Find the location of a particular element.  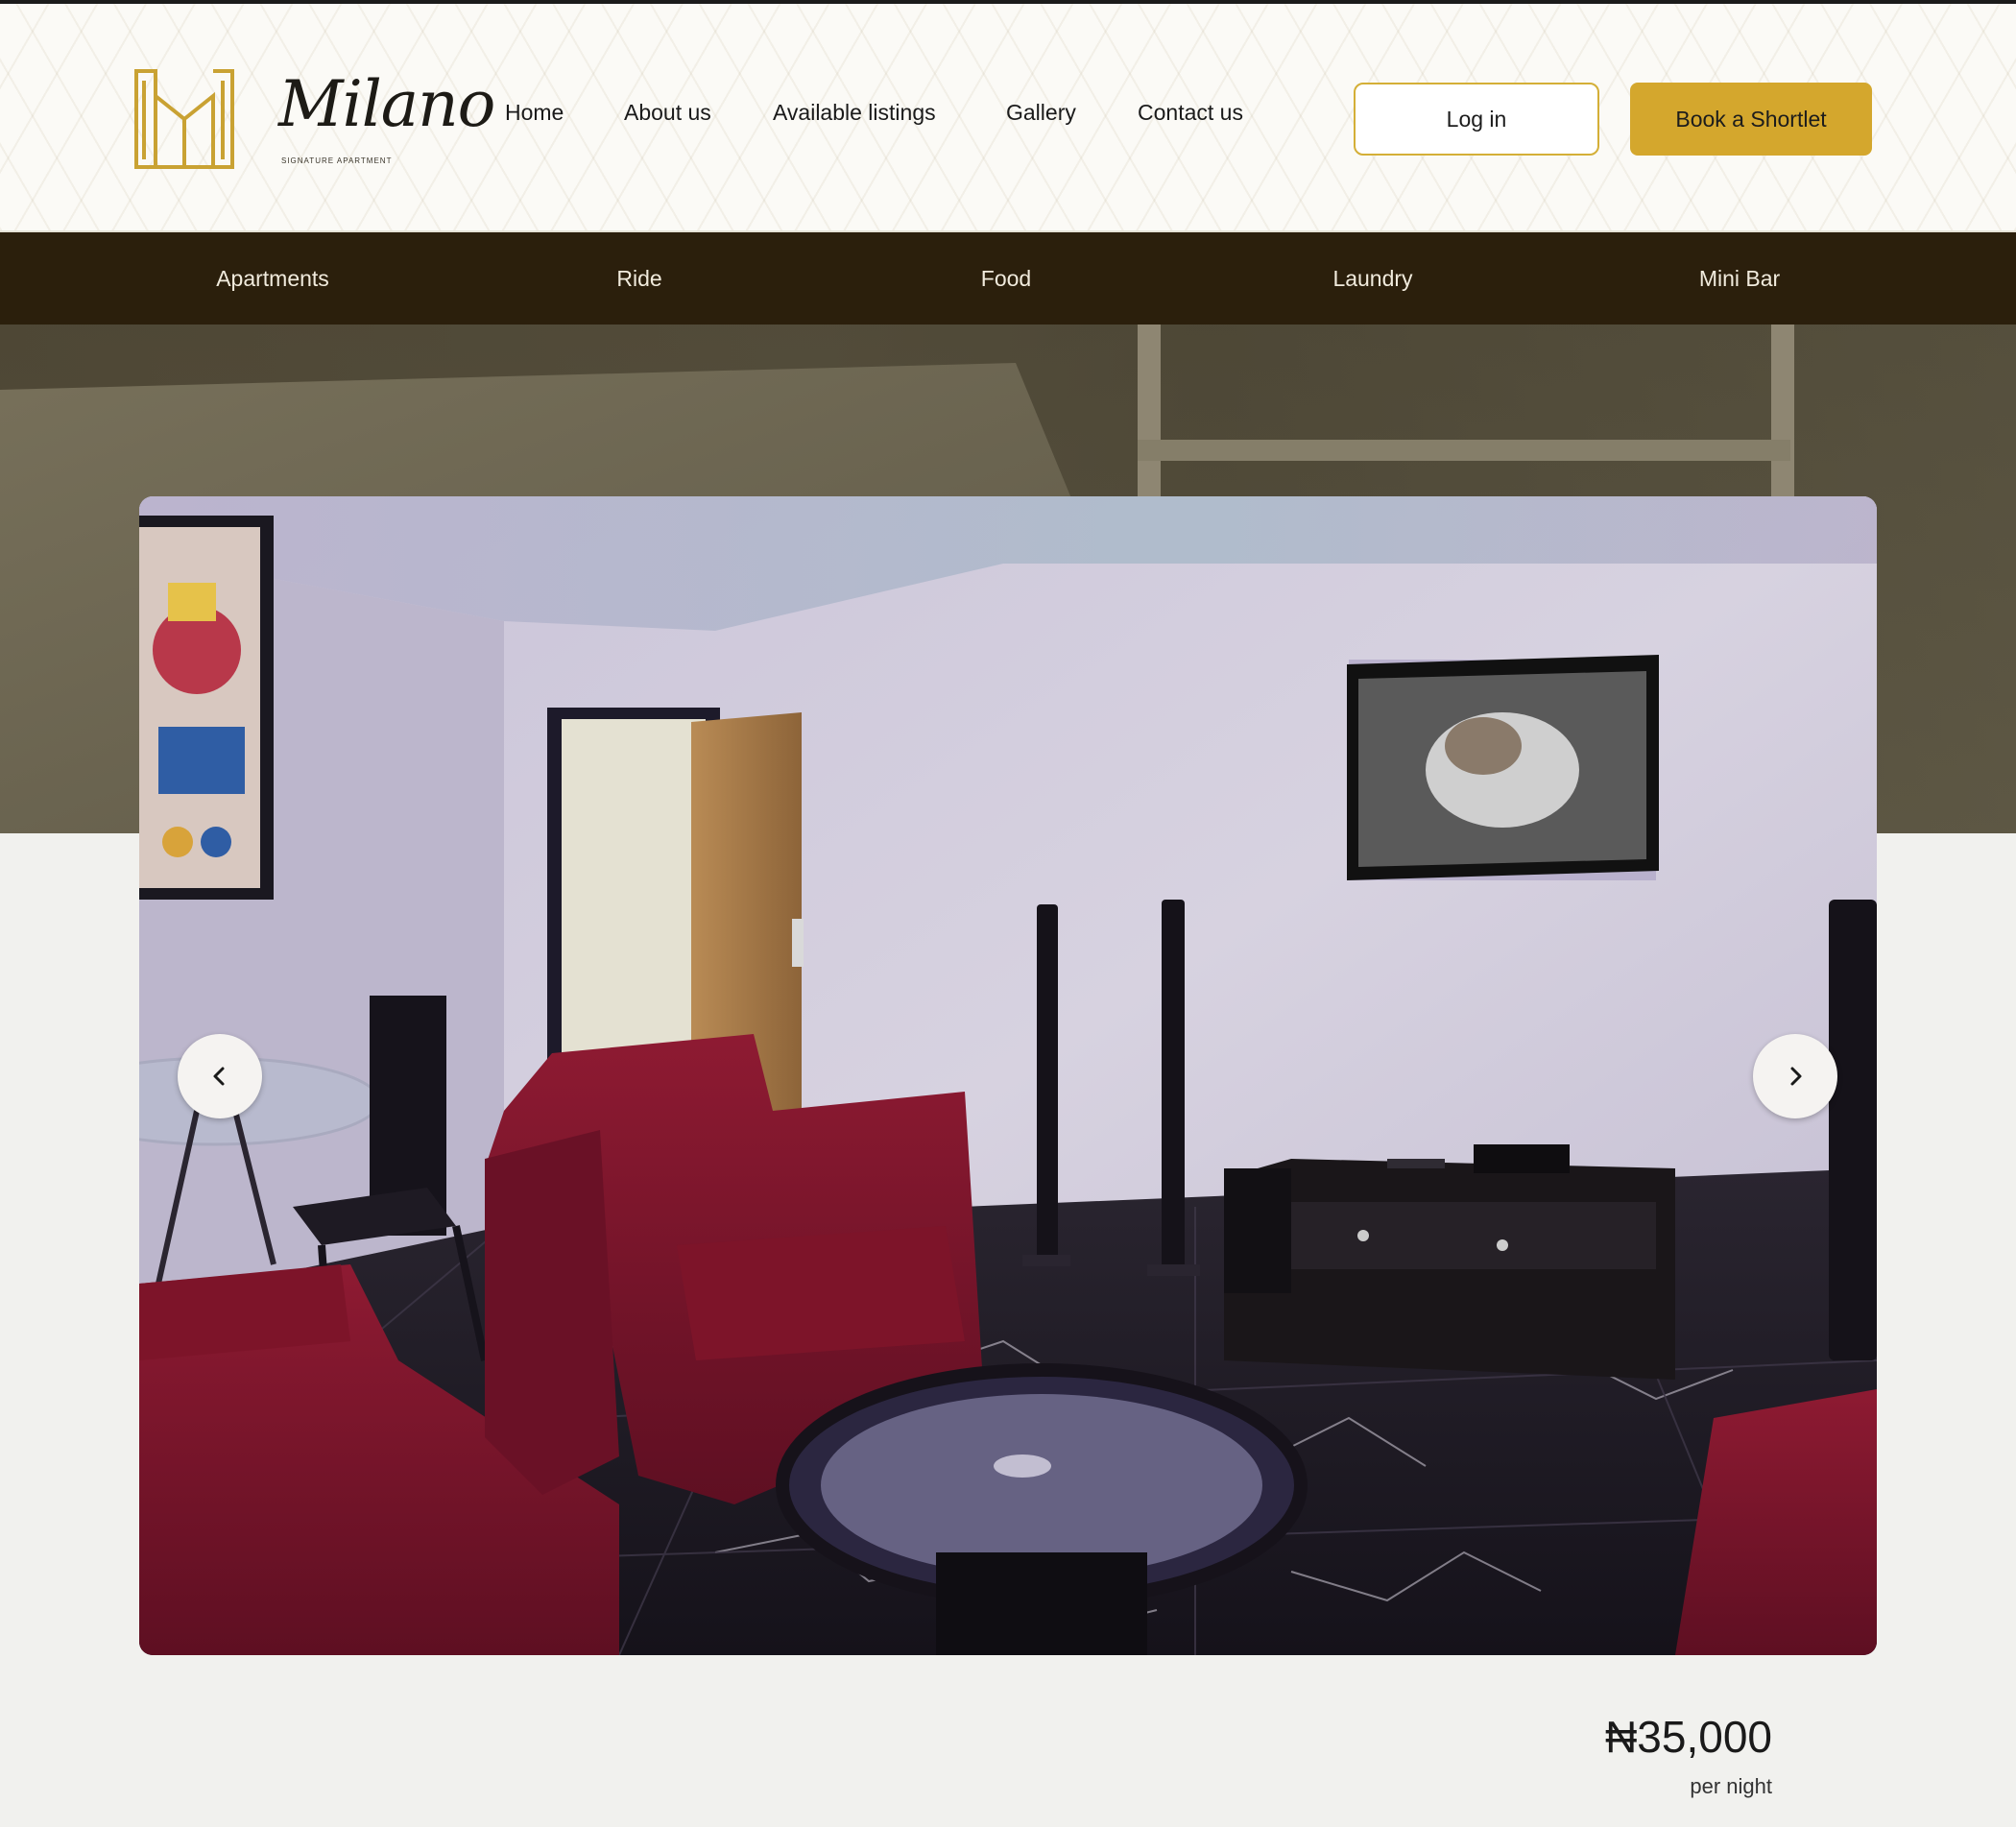

nav-gallery: Gallery is located at coordinates (1041, 113).